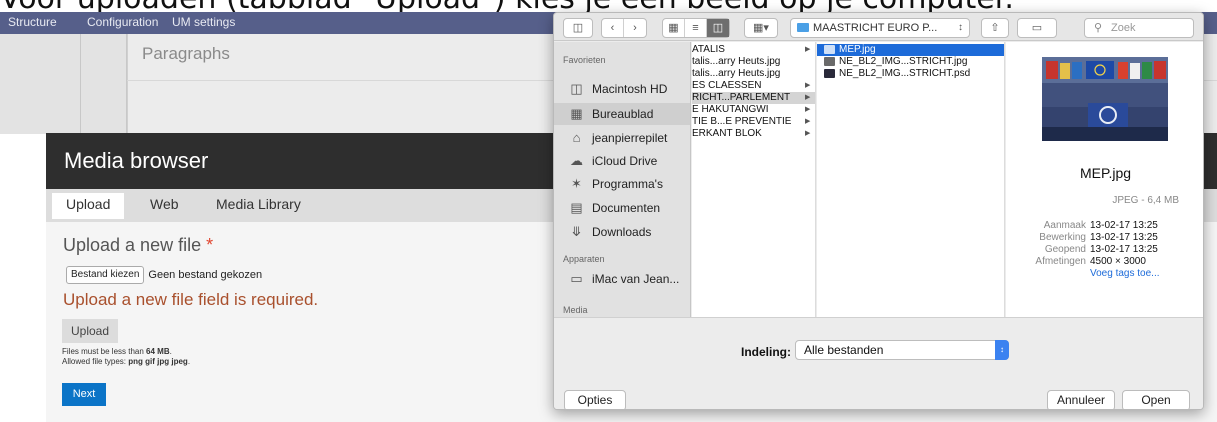 This screenshot has width=1217, height=422. I want to click on list-view-icon: ≡, so click(696, 28).